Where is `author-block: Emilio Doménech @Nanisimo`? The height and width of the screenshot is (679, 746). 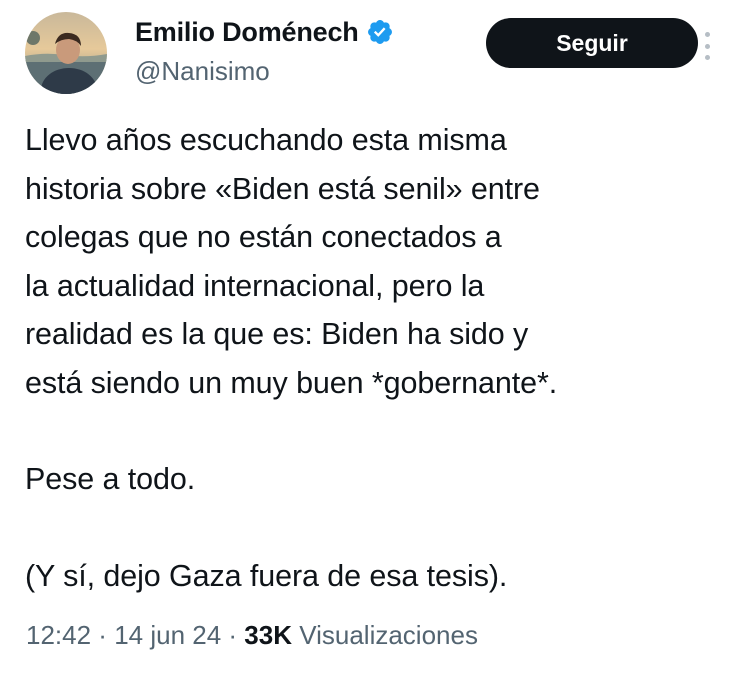 author-block: Emilio Doménech @Nanisimo is located at coordinates (264, 50).